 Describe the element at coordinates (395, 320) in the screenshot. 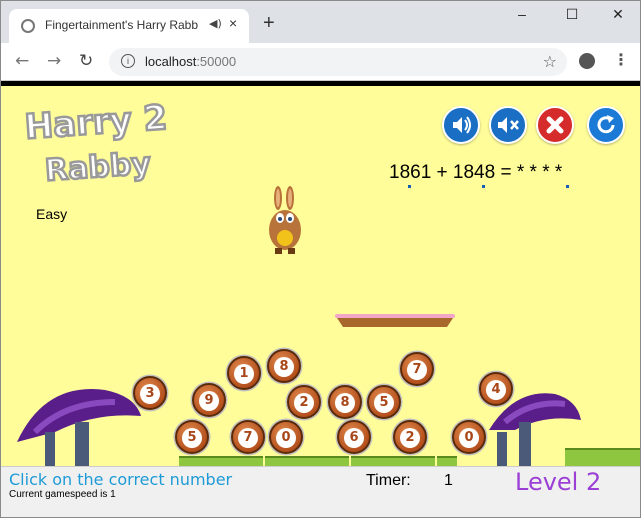

I see `floating-platform` at that location.